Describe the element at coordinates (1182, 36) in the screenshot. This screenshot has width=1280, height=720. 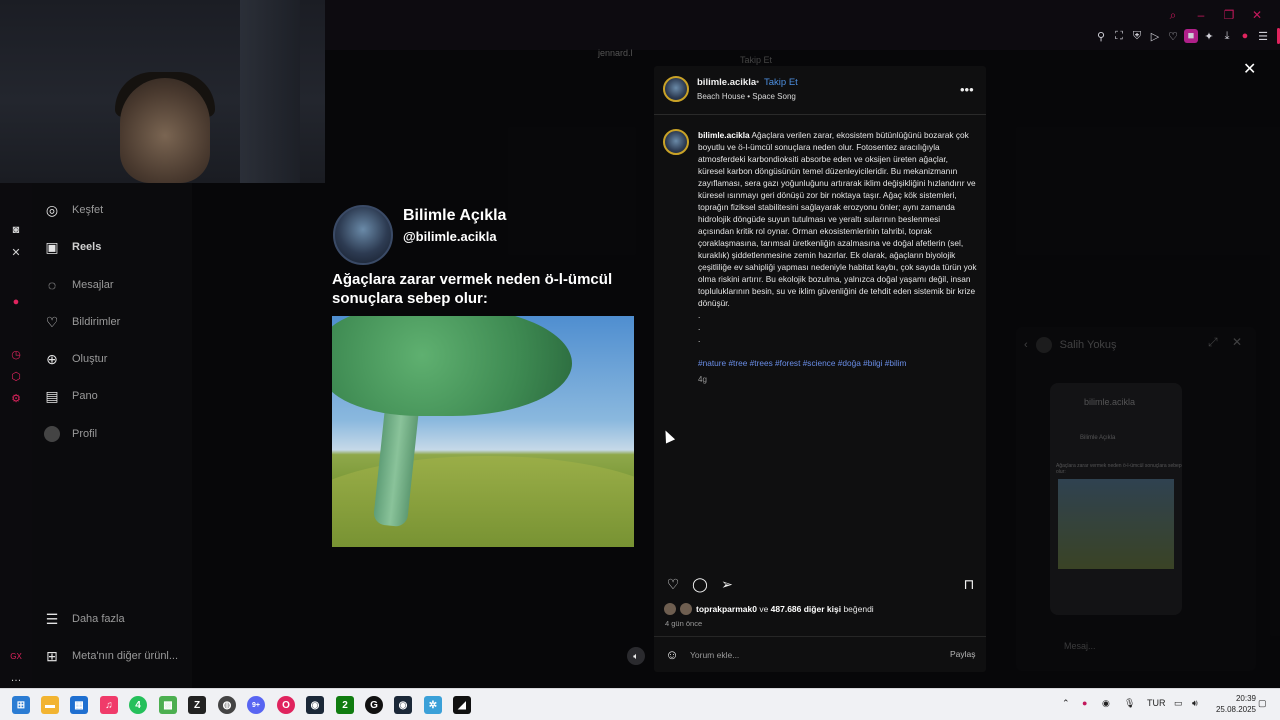
I see `extension-bar: ⚲ ⛶ ⛨ ▷ ♡ ■ ✦ ⤓ ● ☰` at that location.